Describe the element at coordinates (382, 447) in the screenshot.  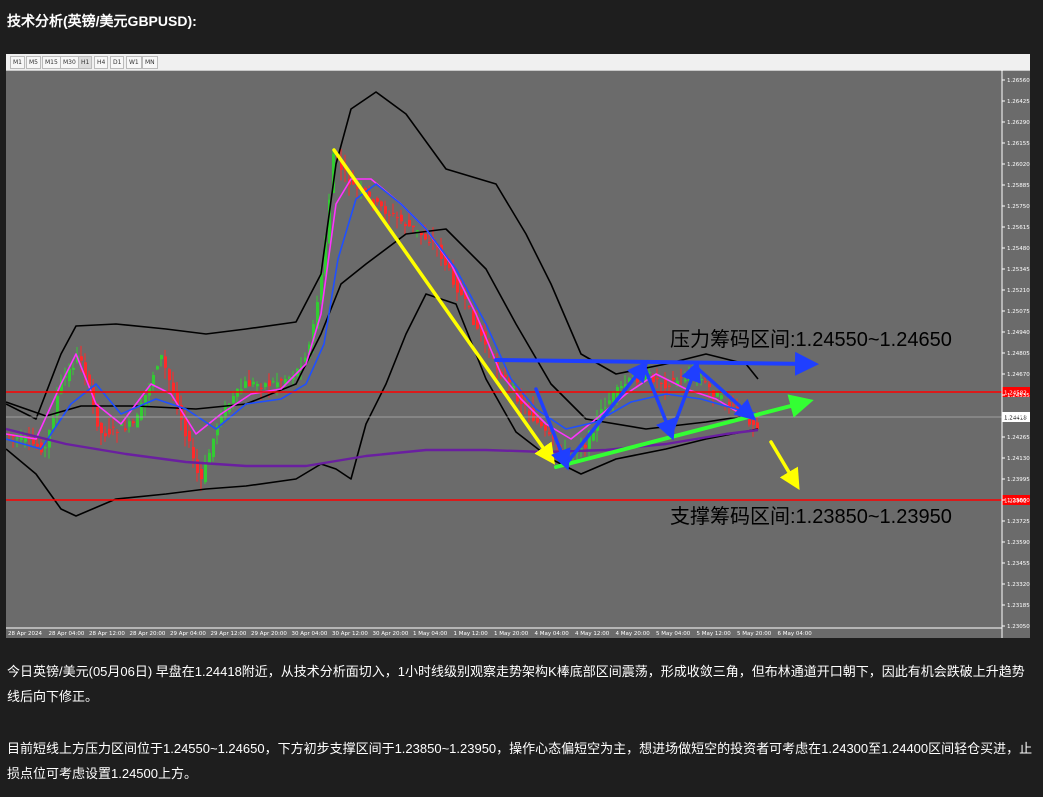
I see `ma-slow-line` at that location.